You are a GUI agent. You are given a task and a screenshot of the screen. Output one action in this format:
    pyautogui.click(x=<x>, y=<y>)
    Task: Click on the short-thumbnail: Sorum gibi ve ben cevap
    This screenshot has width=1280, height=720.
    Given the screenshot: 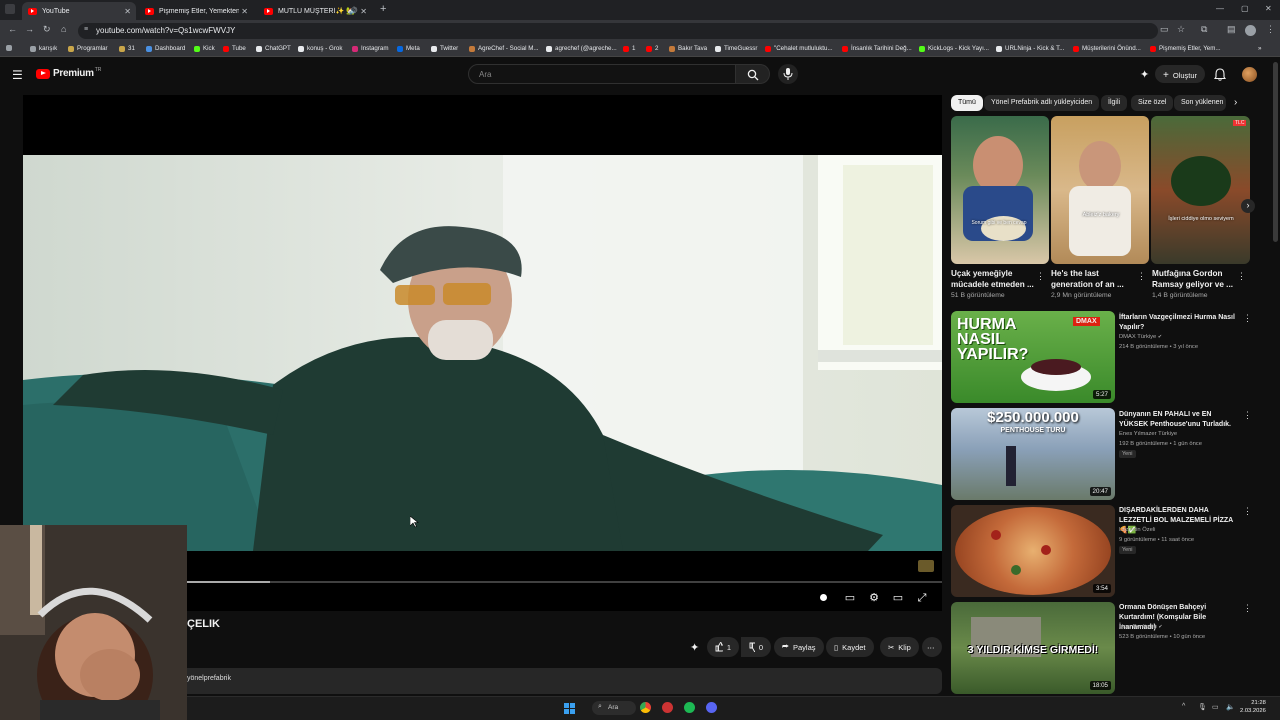 What is the action you would take?
    pyautogui.click(x=1000, y=190)
    